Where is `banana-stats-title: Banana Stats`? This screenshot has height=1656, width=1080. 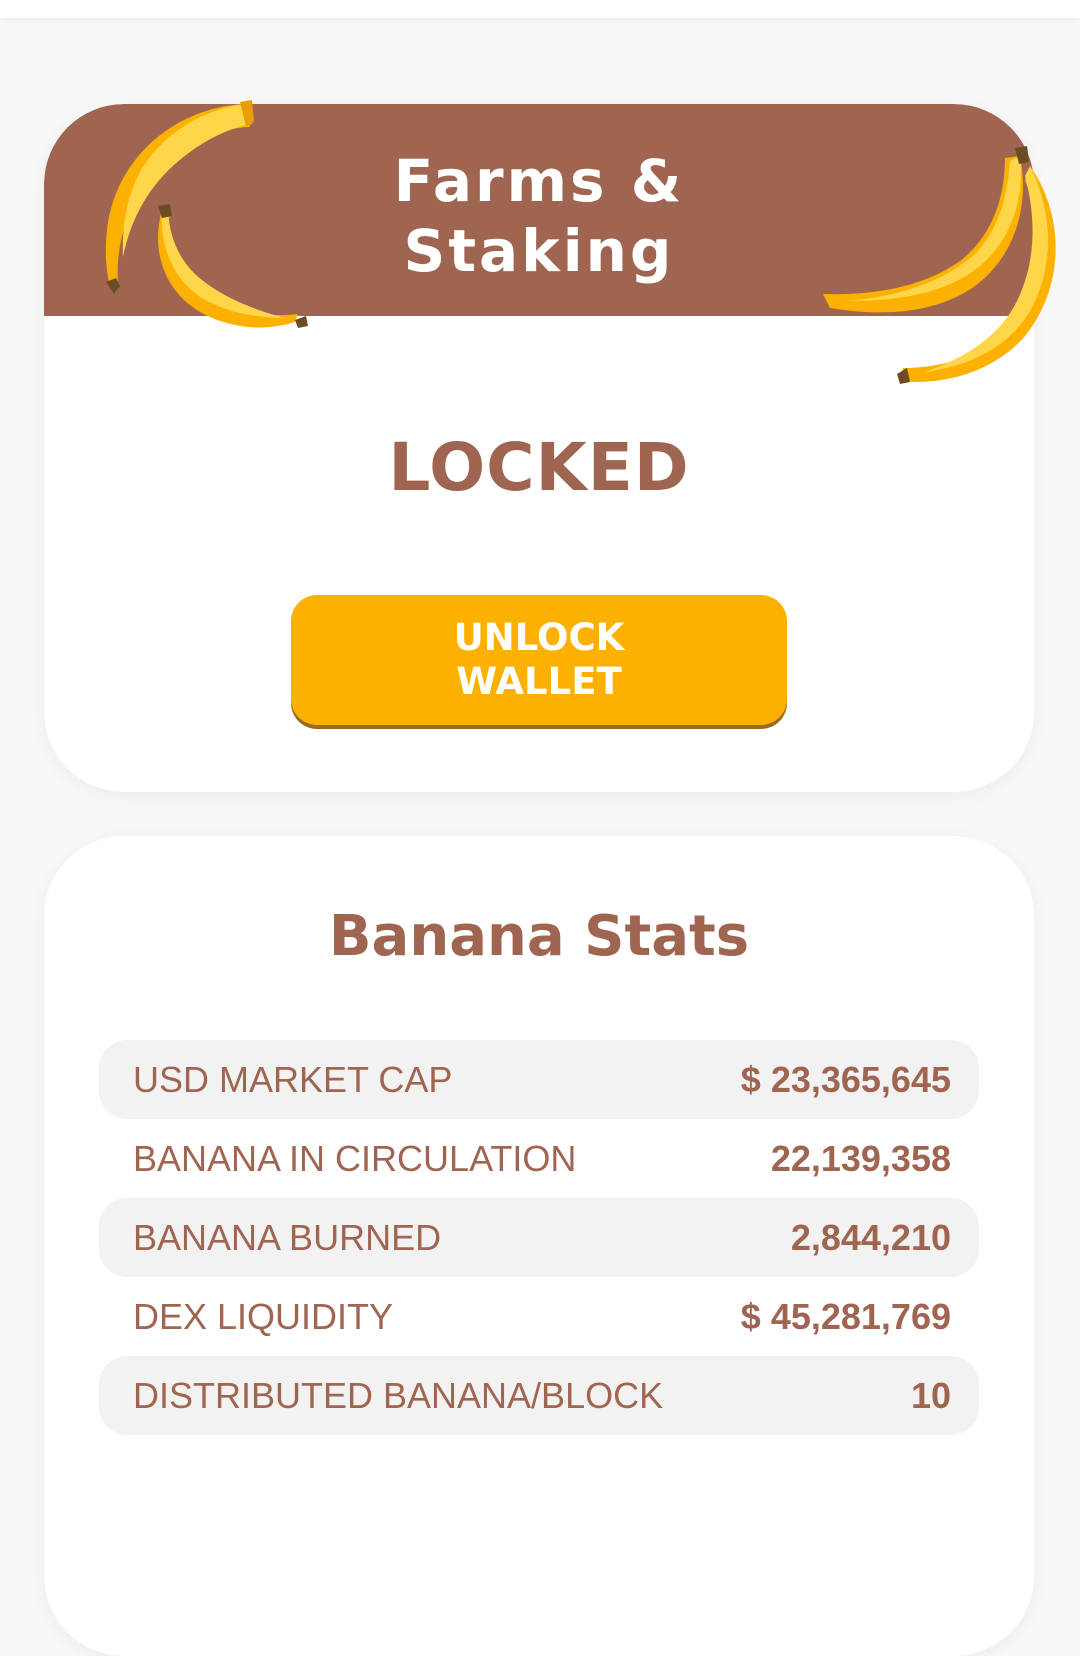
banana-stats-title: Banana Stats is located at coordinates (539, 936).